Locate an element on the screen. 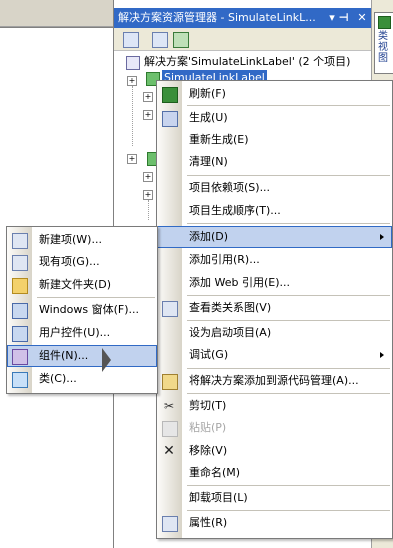 This screenshot has width=393, height=548. show-all-files-icon is located at coordinates (160, 40).